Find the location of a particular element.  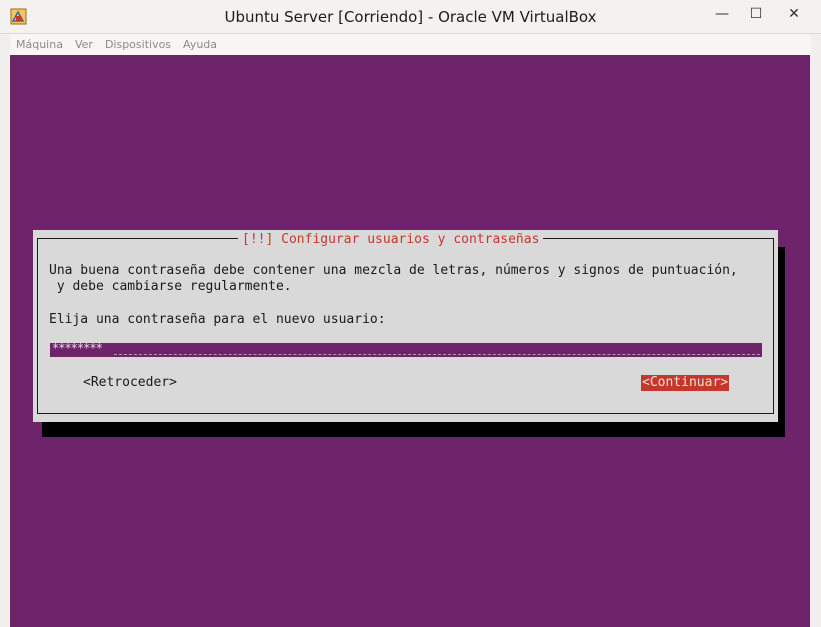

continue-button: <Continuar> is located at coordinates (685, 383).